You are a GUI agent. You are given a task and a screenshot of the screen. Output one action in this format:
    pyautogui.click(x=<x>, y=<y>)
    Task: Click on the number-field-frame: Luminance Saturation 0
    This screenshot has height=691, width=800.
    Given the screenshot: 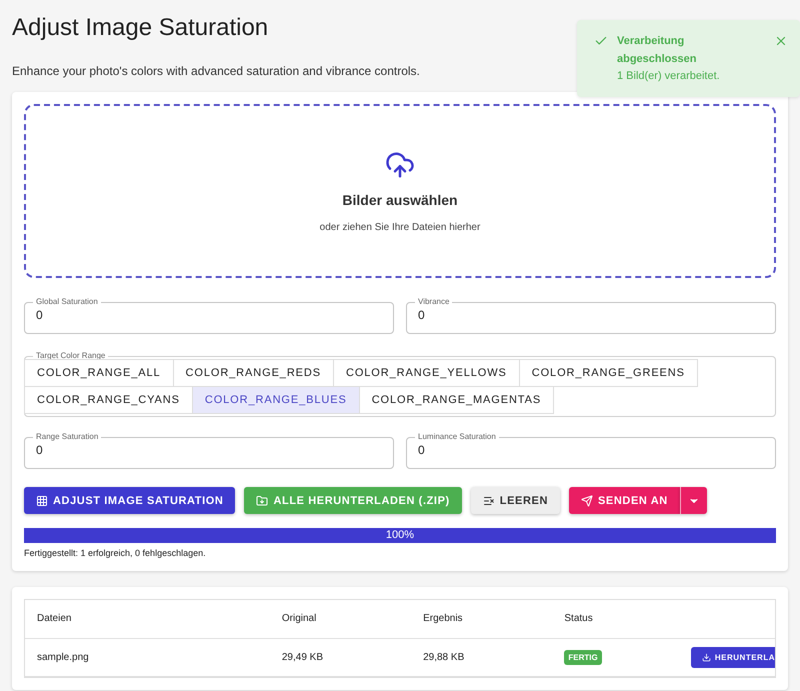 What is the action you would take?
    pyautogui.click(x=591, y=451)
    